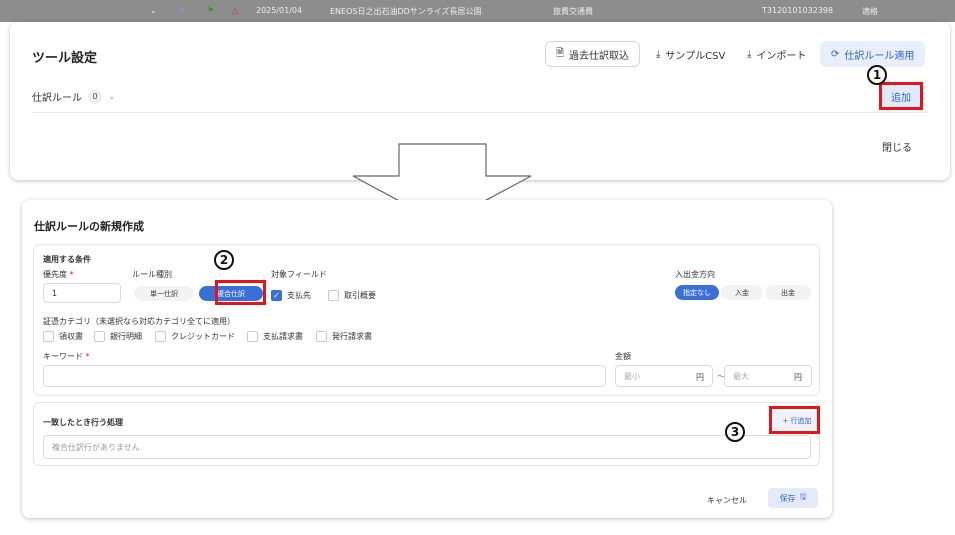 This screenshot has width=955, height=535. What do you see at coordinates (879, 56) in the screenshot?
I see `apply-rules-label: 仕訳ルール適用` at bounding box center [879, 56].